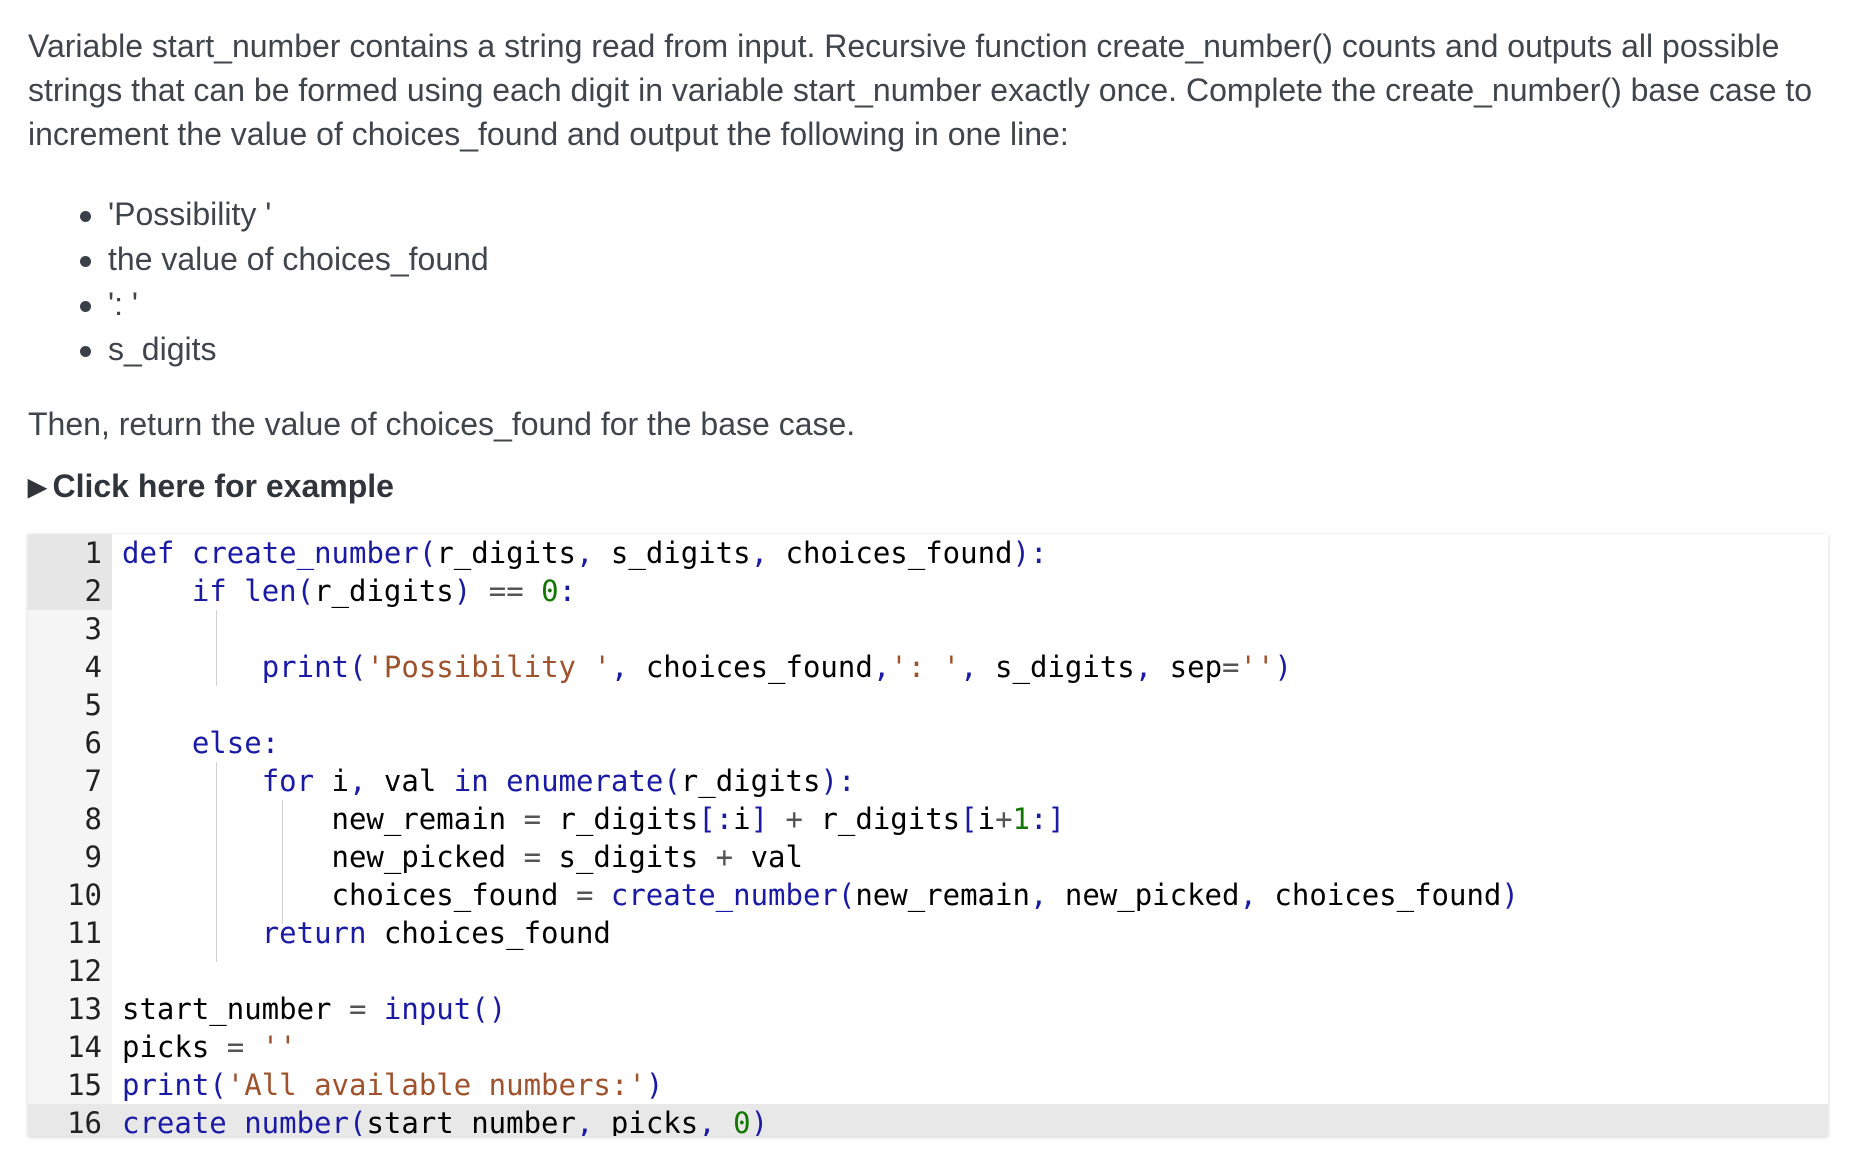 This screenshot has width=1866, height=1149. What do you see at coordinates (928, 1085) in the screenshot?
I see `code-line: 15 print('All available numbers:')` at bounding box center [928, 1085].